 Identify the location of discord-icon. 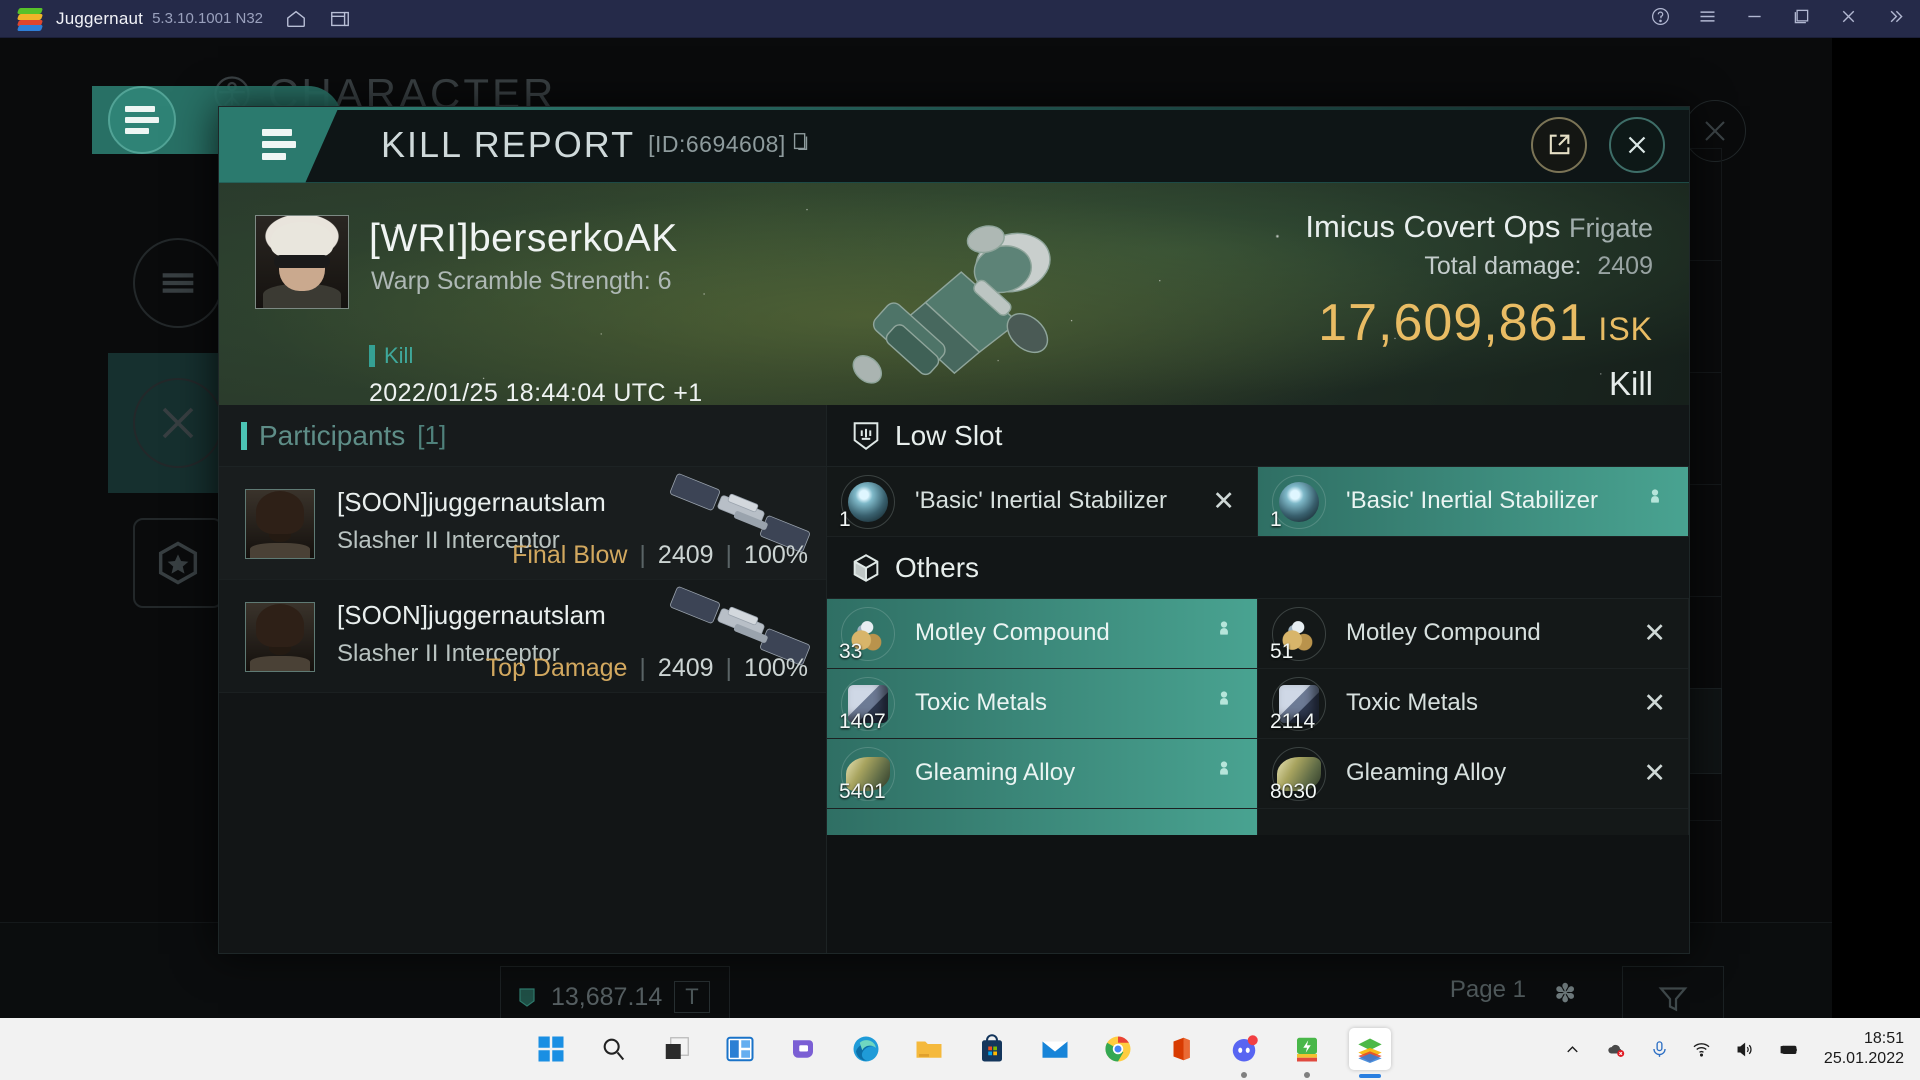
(1244, 1053).